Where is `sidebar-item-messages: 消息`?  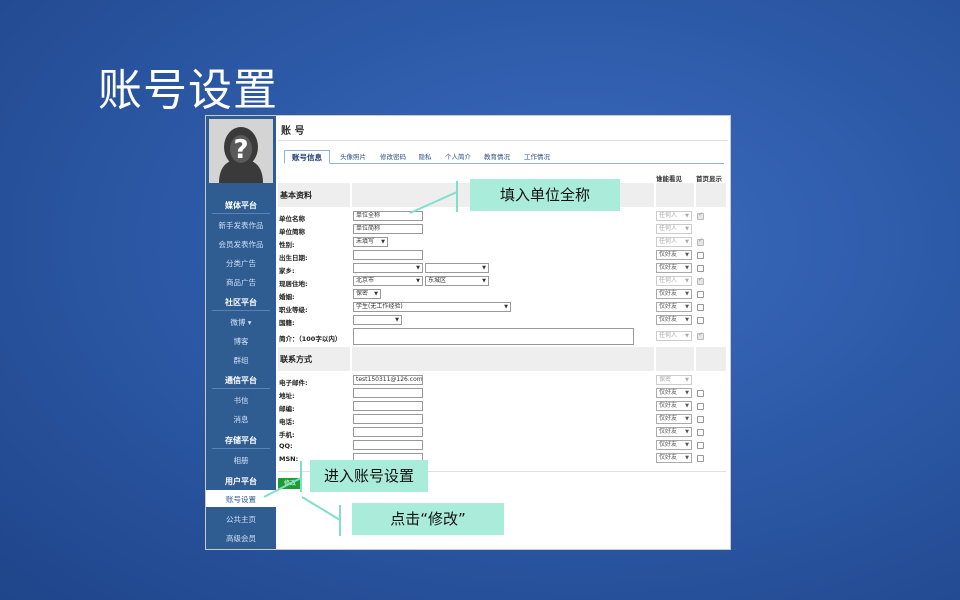
sidebar-item-messages: 消息 is located at coordinates (241, 419).